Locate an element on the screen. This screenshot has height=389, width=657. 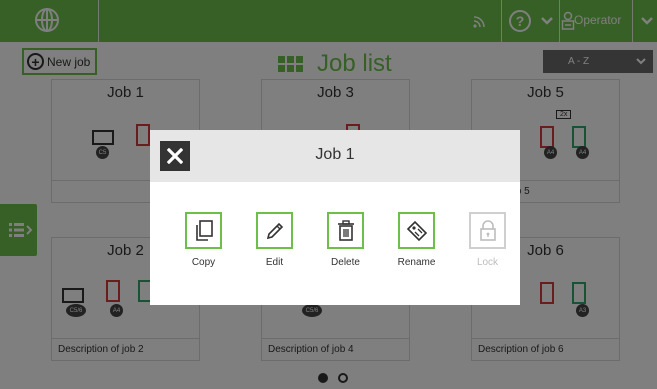
dialog-header: Job 1 is located at coordinates (335, 156).